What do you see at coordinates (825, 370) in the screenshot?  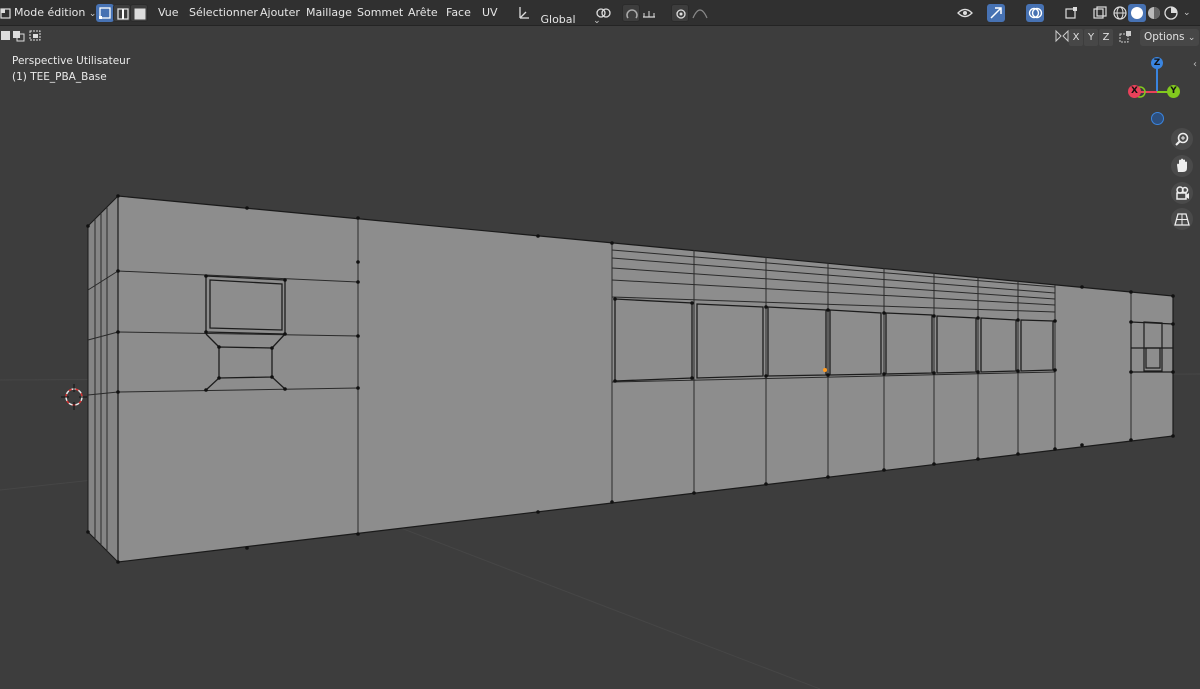 I see `object-origin` at bounding box center [825, 370].